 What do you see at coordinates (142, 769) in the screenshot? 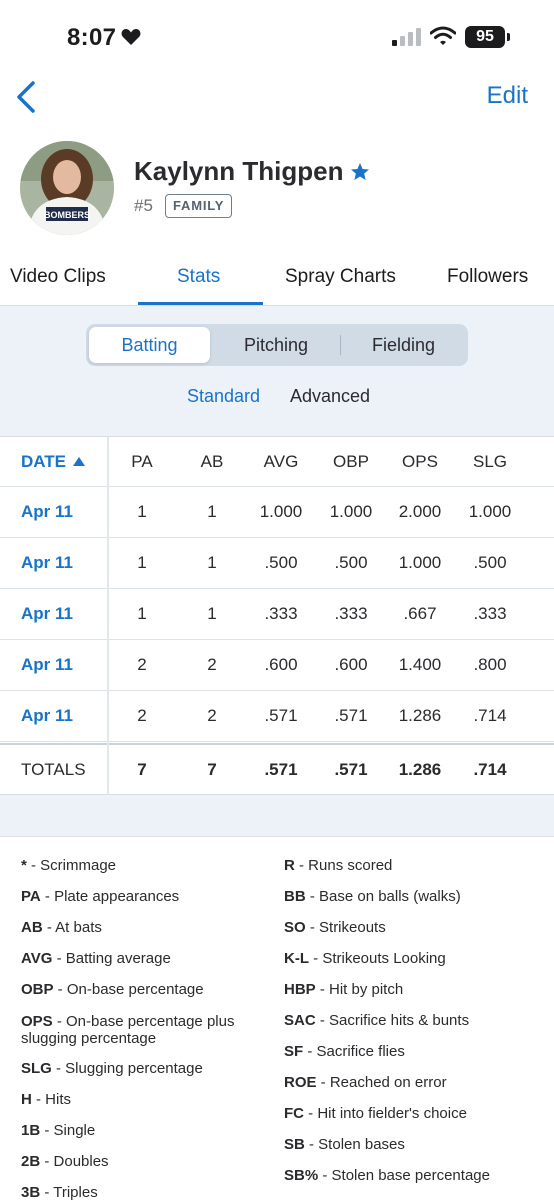
I see `total-pa: 7` at bounding box center [142, 769].